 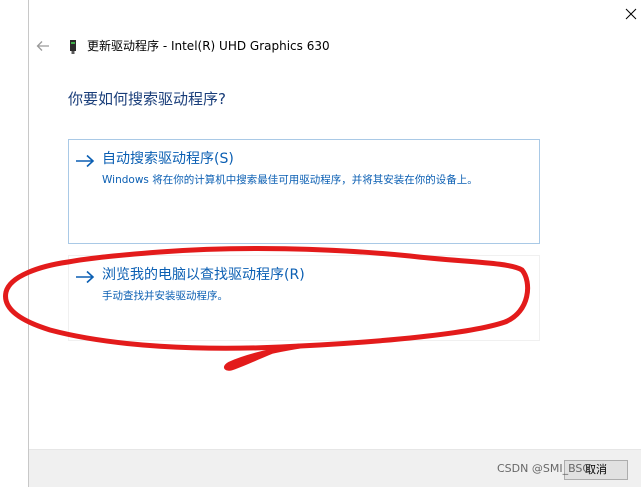 I want to click on option-browse-computer-description: 手动查找并安装驱动程序。, so click(x=165, y=296).